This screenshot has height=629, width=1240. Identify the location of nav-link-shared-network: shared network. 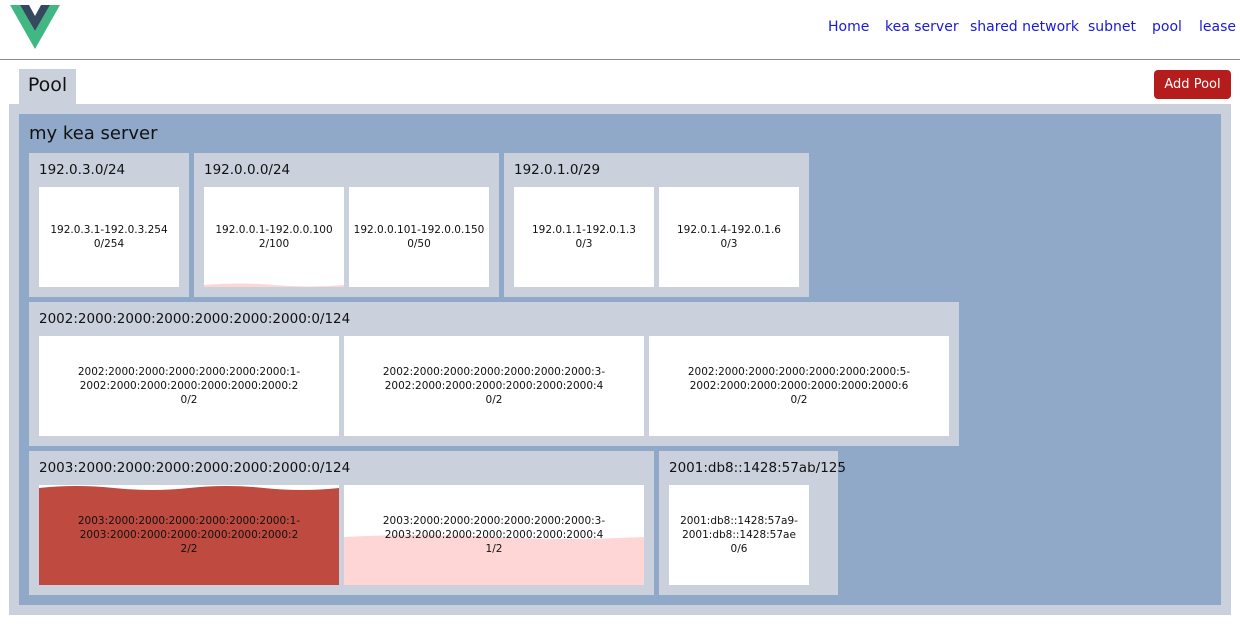
(1024, 27).